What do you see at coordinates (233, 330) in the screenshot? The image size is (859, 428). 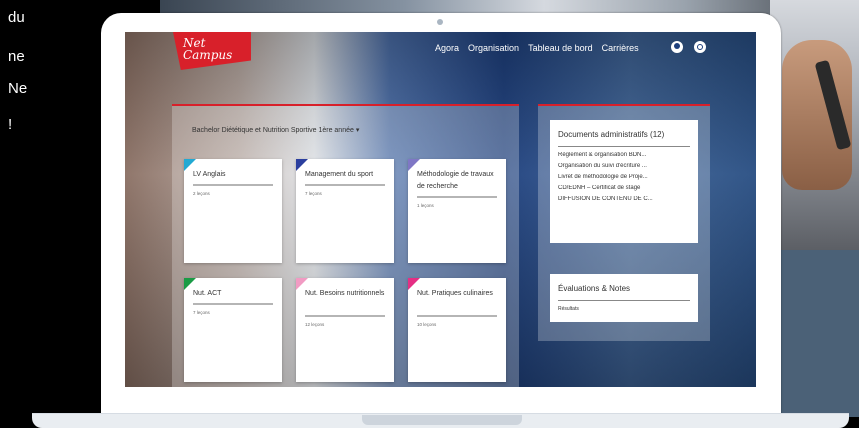 I see `course-card: Nut. ACT 7 leçons` at bounding box center [233, 330].